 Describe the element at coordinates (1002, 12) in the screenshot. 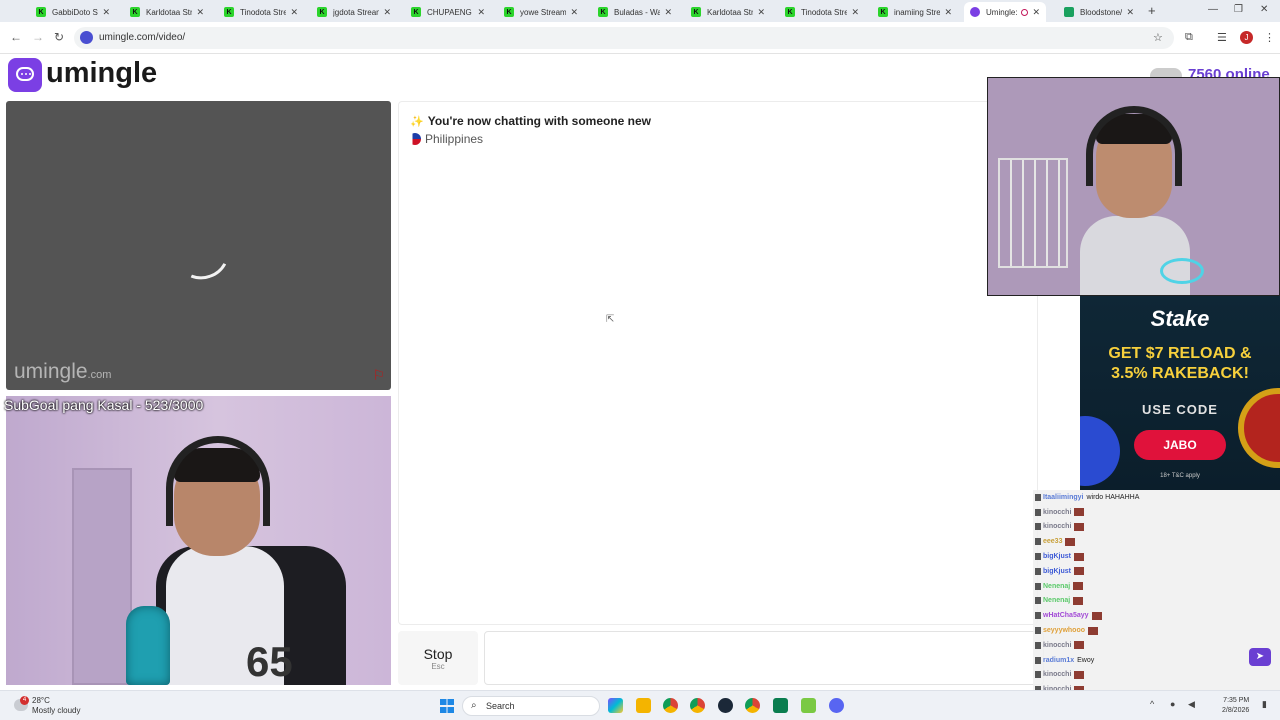

I see `tab-title: Umingle: V` at that location.